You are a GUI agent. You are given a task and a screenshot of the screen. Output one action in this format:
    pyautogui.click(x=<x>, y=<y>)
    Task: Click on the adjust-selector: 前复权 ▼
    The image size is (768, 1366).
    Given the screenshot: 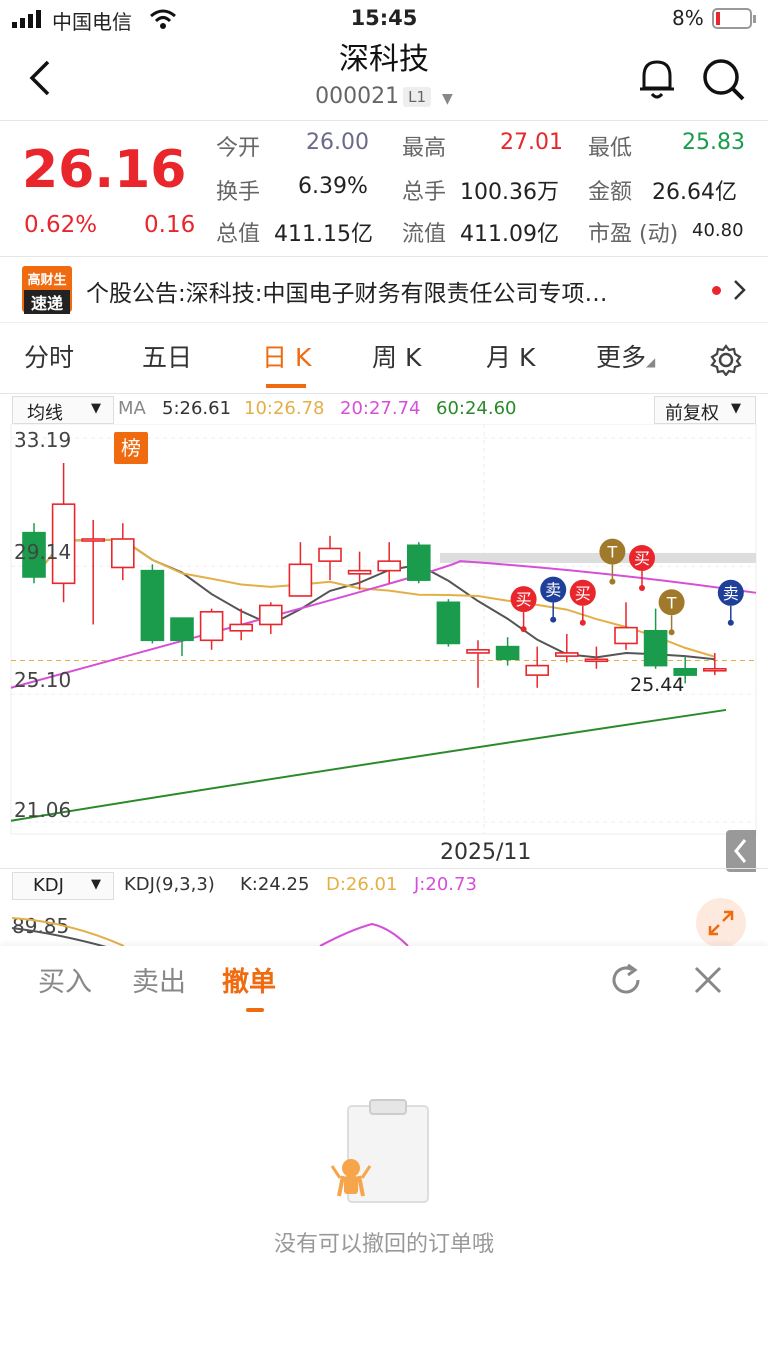 What is the action you would take?
    pyautogui.click(x=705, y=410)
    